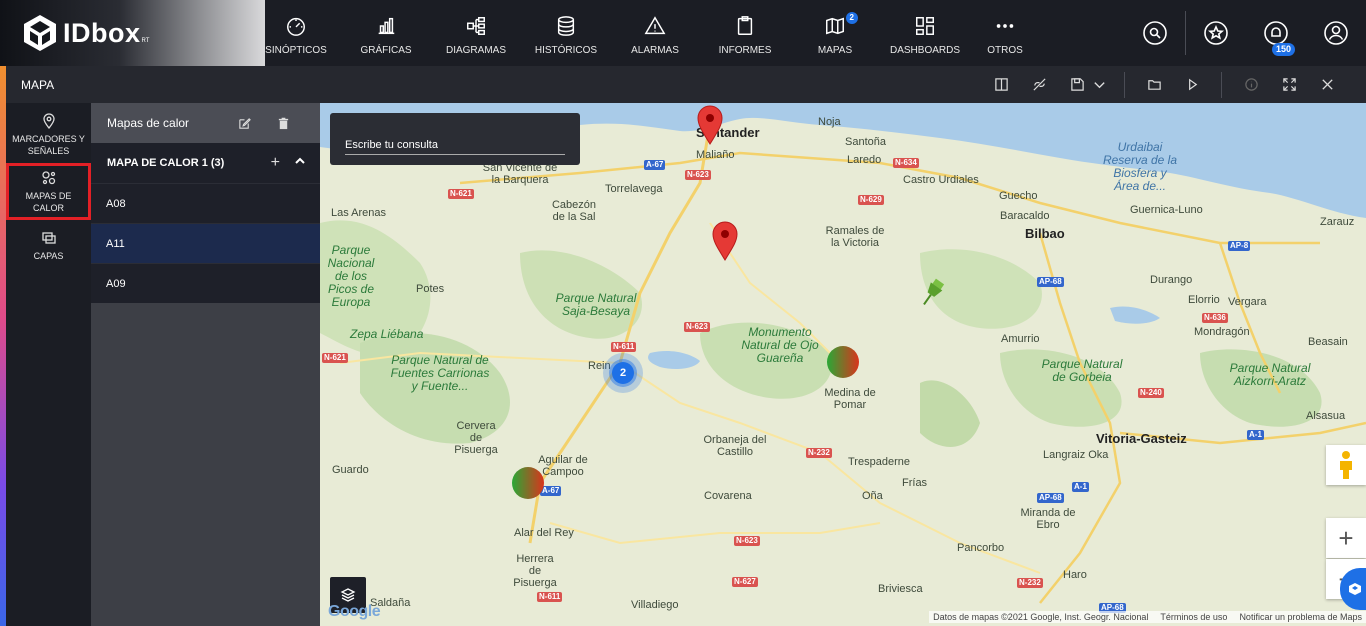 This screenshot has width=1366, height=626. Describe the element at coordinates (348, 595) in the screenshot. I see `stack-icon` at that location.